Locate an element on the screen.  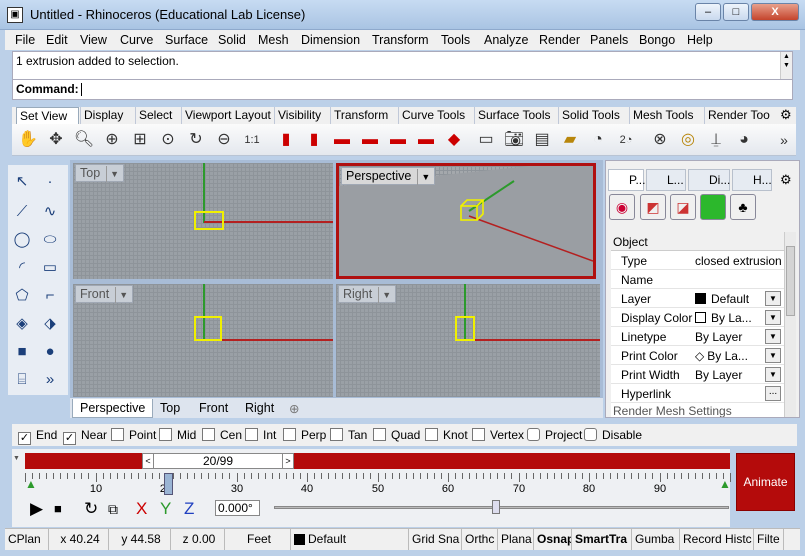
bottom-car-view-icon: ▭ is located at coordinates (486, 140).